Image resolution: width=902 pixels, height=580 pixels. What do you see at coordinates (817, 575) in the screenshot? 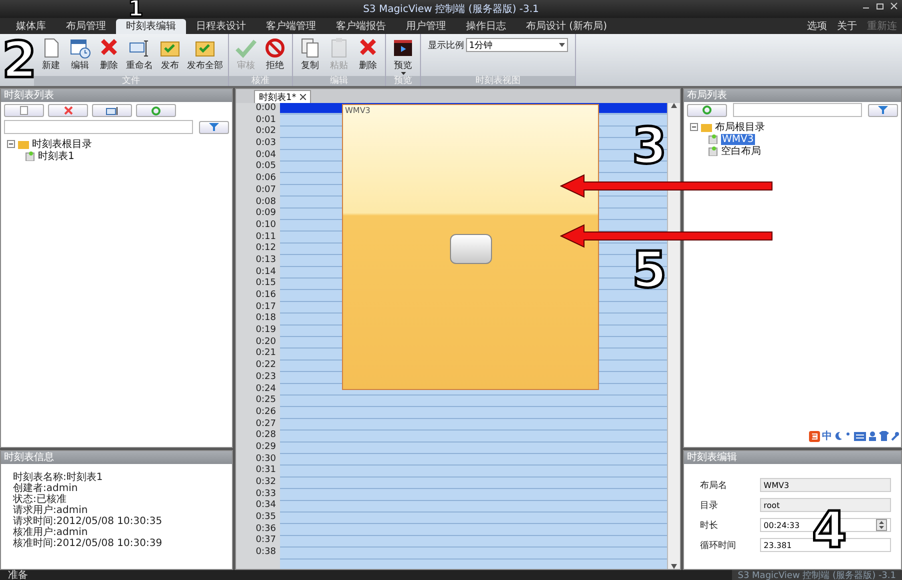
I see `status-app-name: S3 MagicView 控制端 (服务器版) -3.1` at bounding box center [817, 575].